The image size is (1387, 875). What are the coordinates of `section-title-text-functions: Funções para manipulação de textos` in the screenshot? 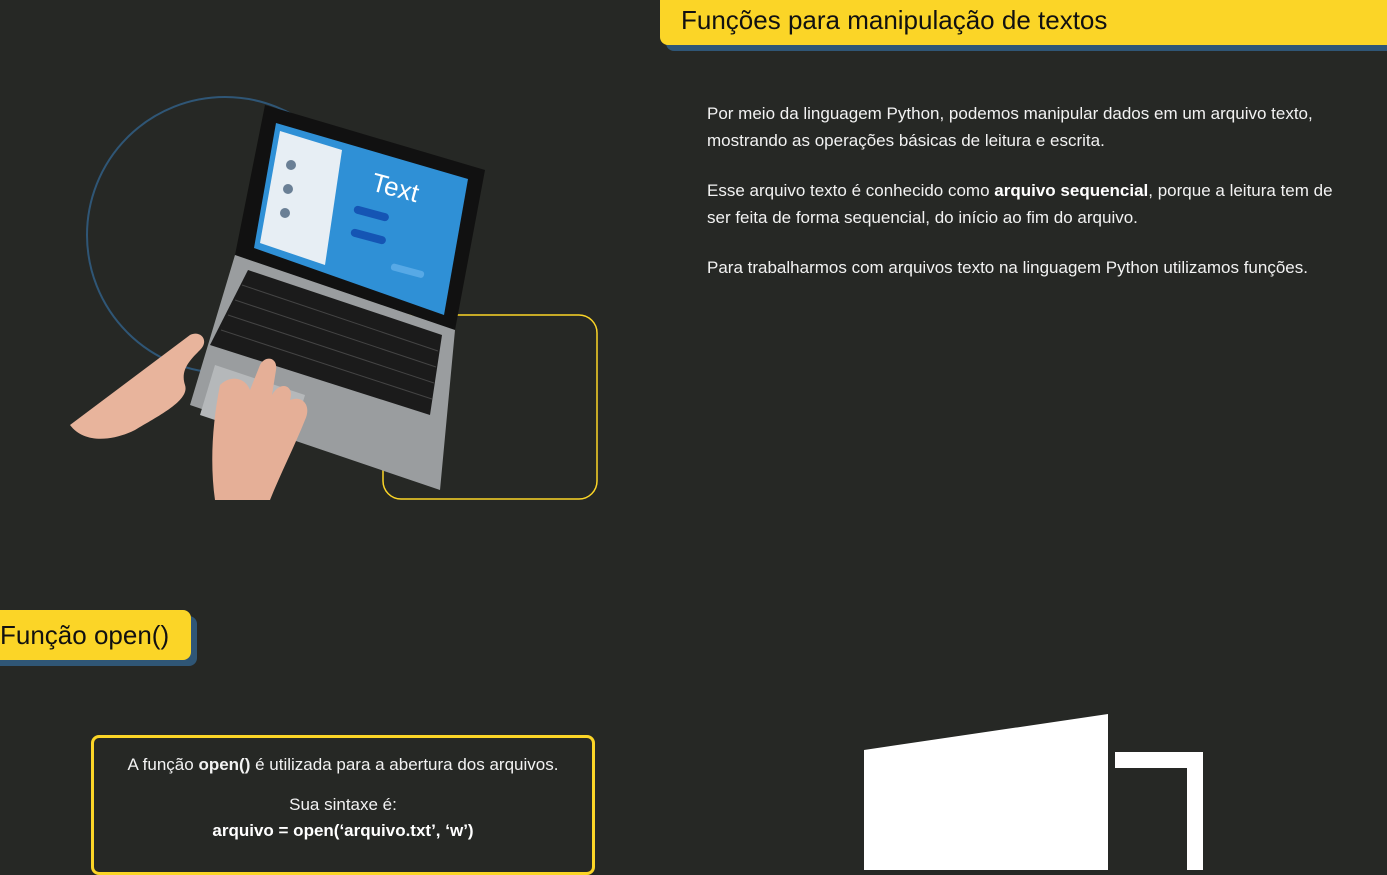 It's located at (1023, 22).